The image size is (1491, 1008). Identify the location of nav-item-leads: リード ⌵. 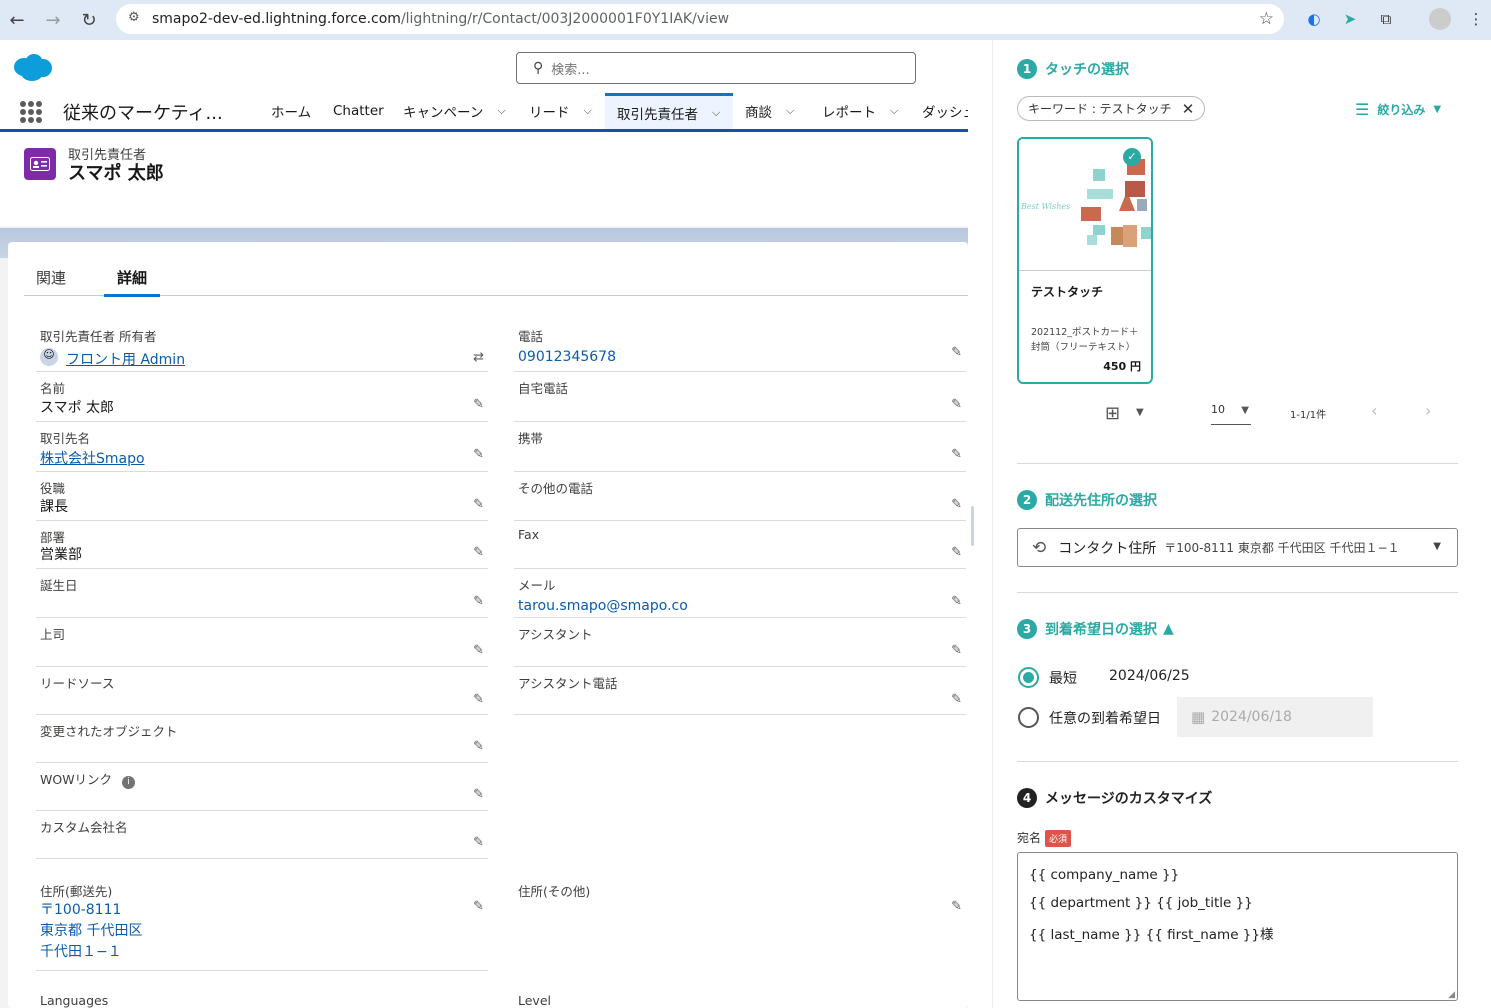
(560, 111).